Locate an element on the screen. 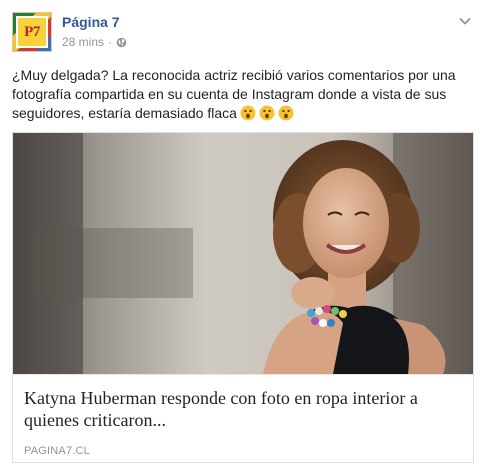 This screenshot has width=486, height=467. page-avatar: P7 is located at coordinates (32, 32).